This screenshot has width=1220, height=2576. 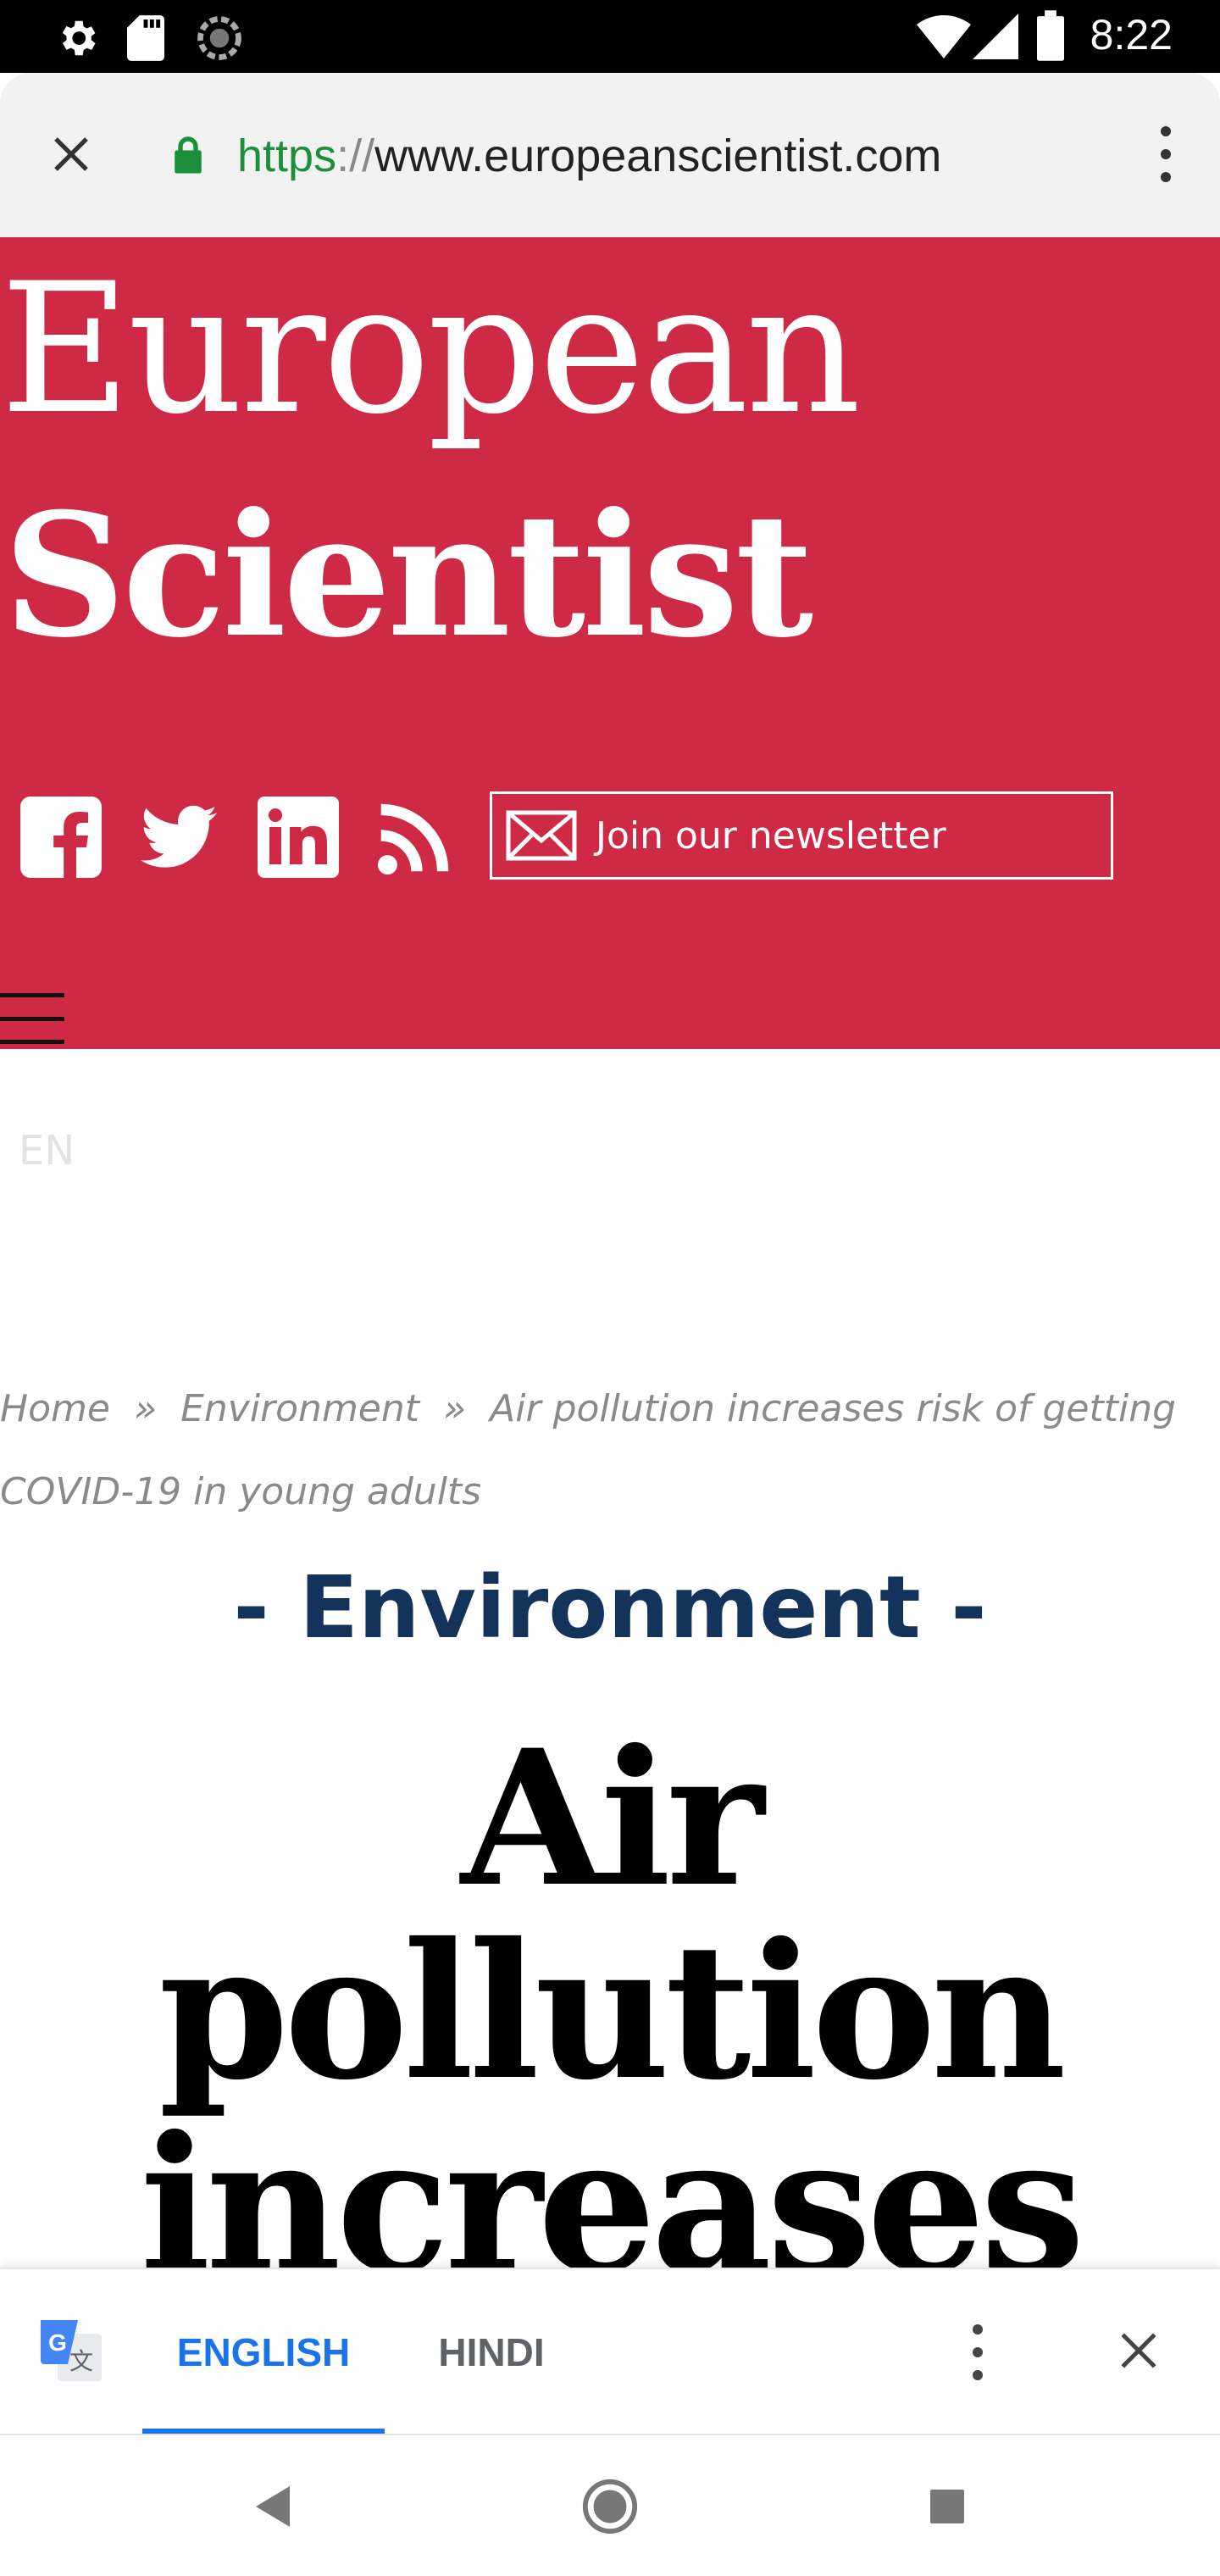 What do you see at coordinates (287, 155) in the screenshot?
I see `url-scheme: https` at bounding box center [287, 155].